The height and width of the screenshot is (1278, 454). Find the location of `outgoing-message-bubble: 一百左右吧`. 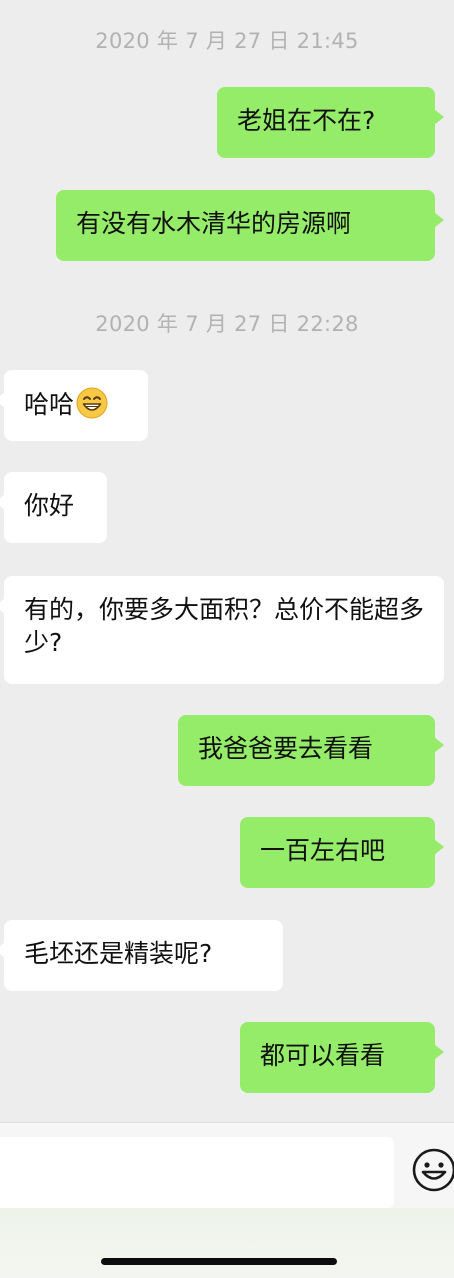

outgoing-message-bubble: 一百左右吧 is located at coordinates (342, 852).